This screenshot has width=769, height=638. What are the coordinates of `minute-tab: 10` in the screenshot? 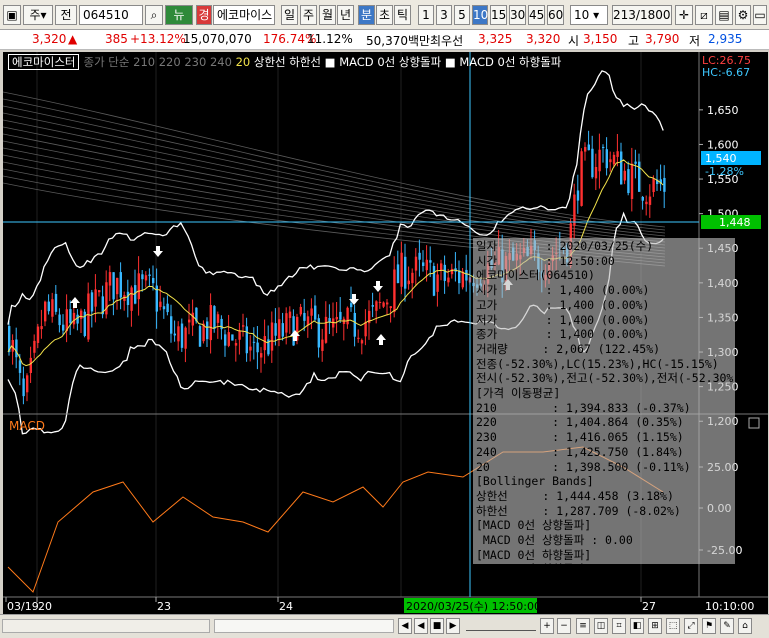 It's located at (480, 15).